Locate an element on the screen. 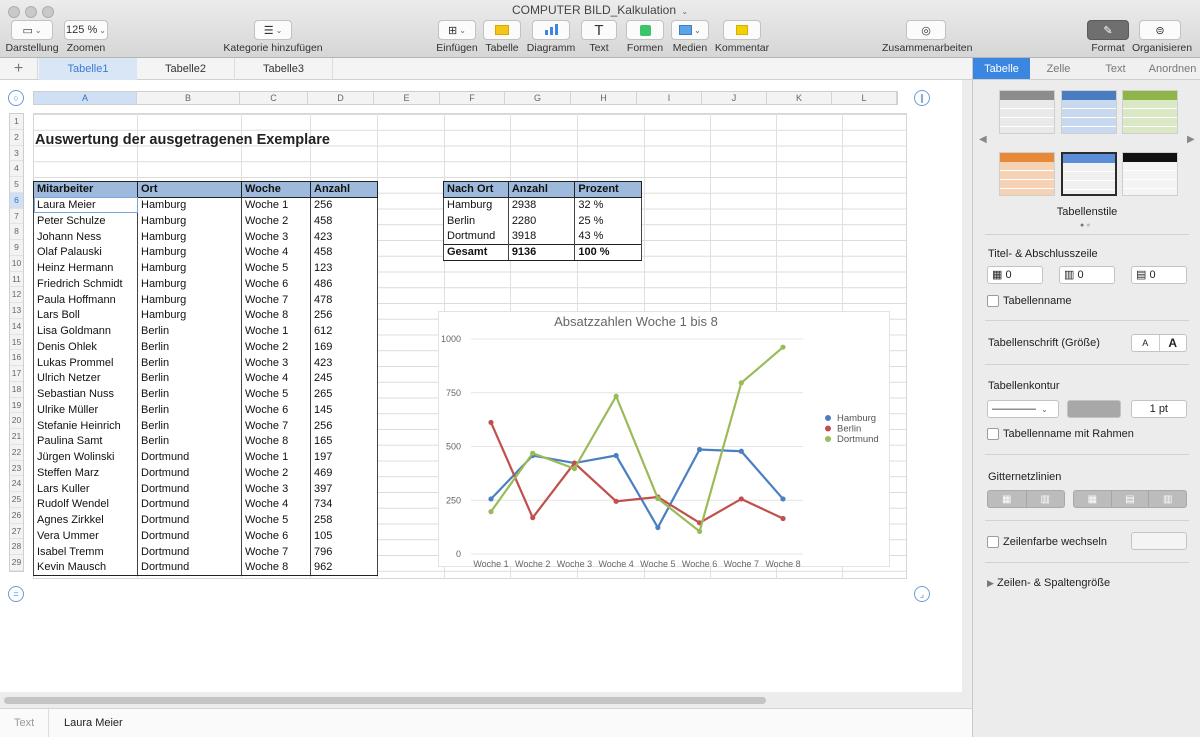 Image resolution: width=1200 pixels, height=737 pixels. column-header-d: D is located at coordinates (341, 98).